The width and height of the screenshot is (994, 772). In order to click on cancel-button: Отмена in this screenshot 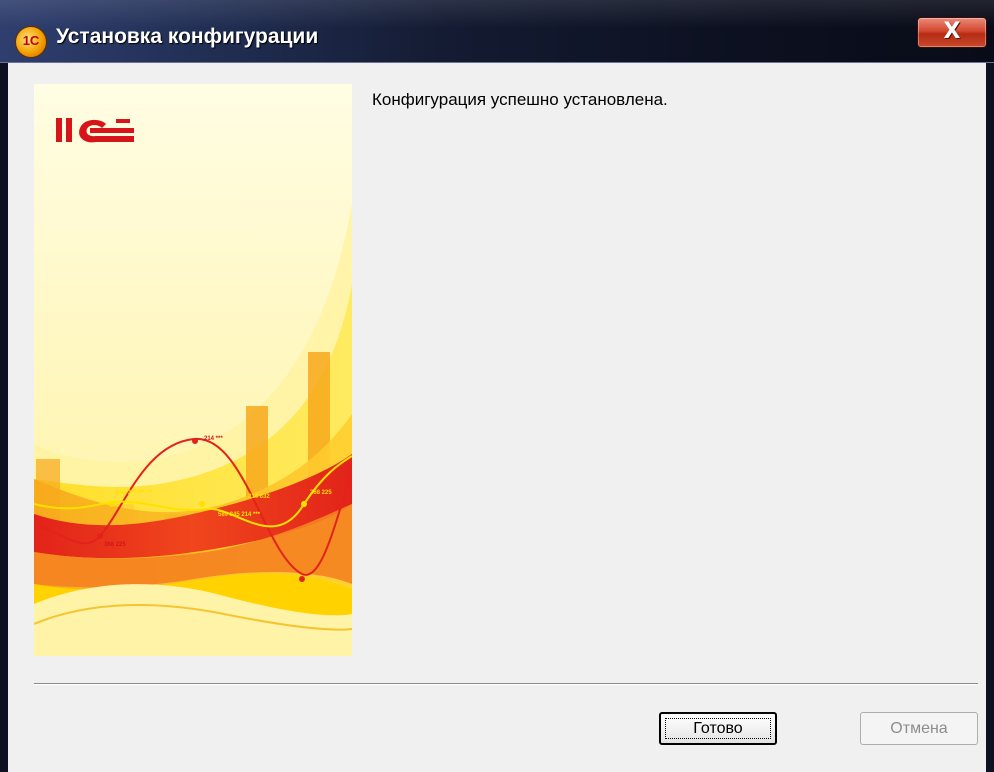, I will do `click(919, 728)`.